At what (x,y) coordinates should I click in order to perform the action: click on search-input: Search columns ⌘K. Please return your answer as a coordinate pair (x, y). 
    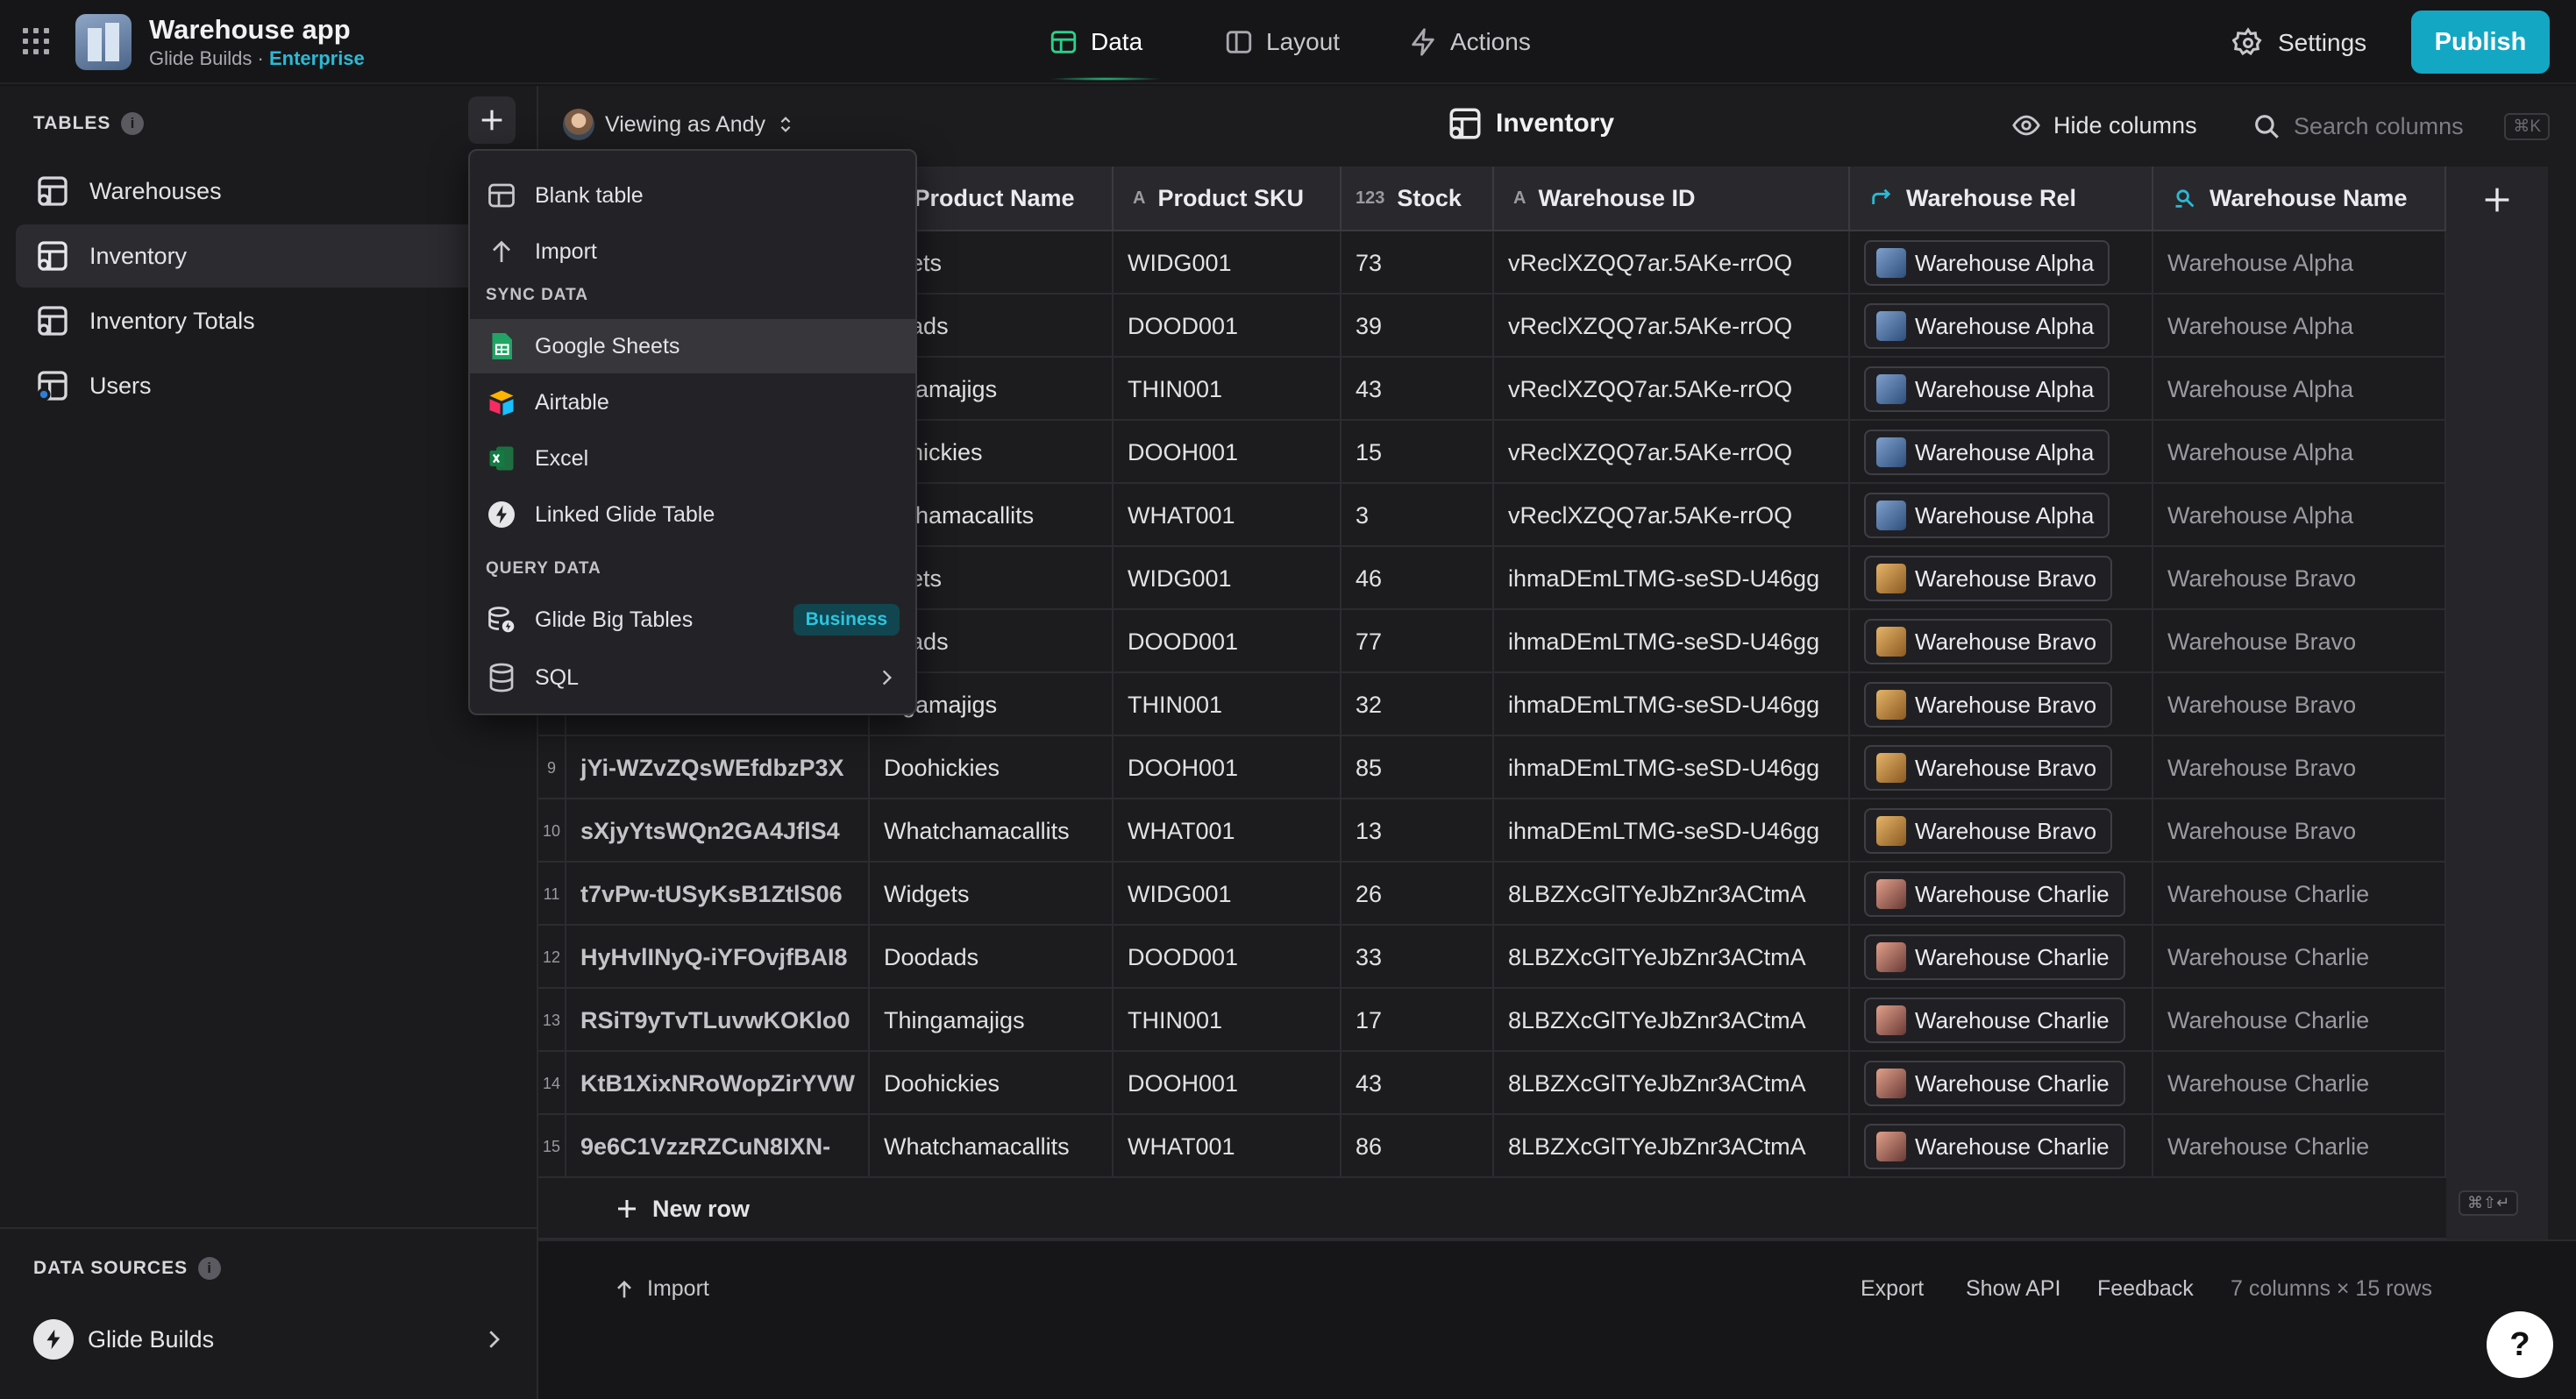
    Looking at the image, I should click on (2401, 126).